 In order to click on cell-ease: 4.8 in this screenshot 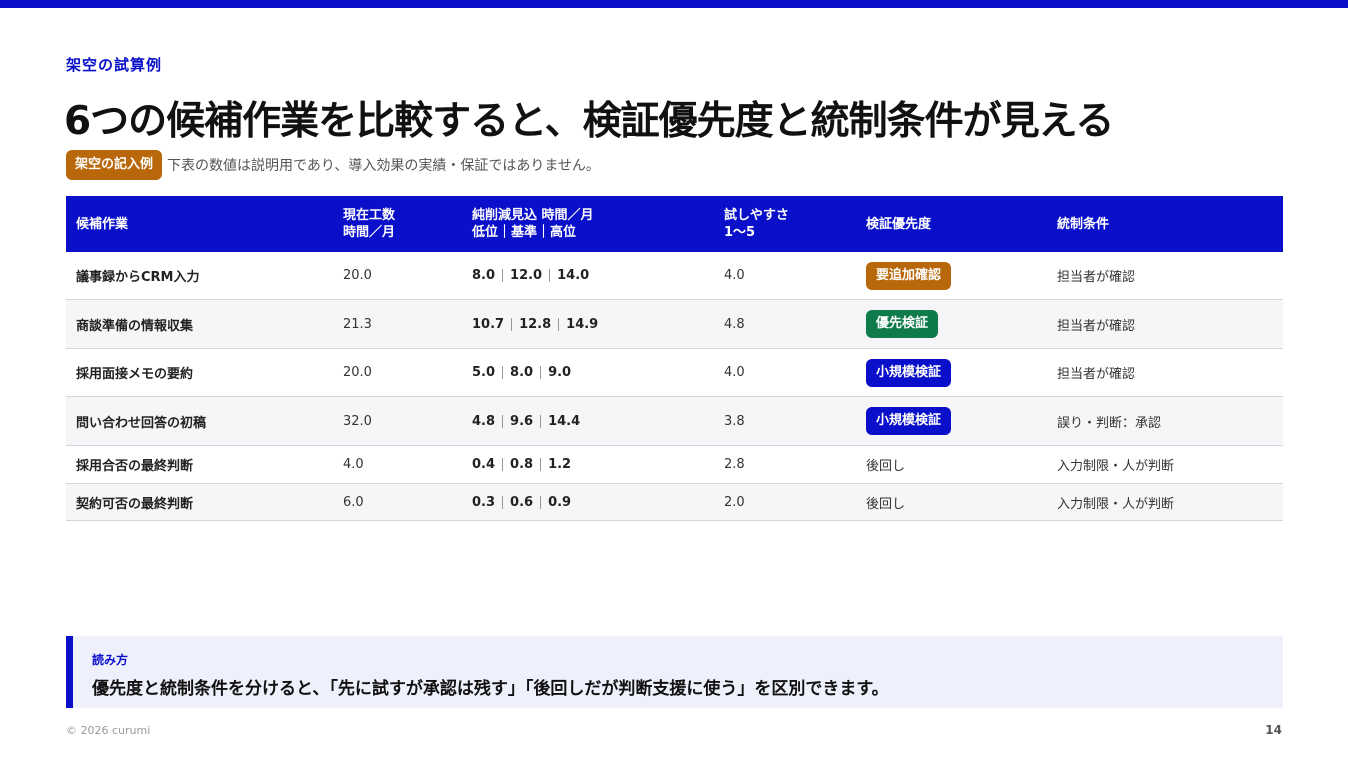, I will do `click(785, 324)`.